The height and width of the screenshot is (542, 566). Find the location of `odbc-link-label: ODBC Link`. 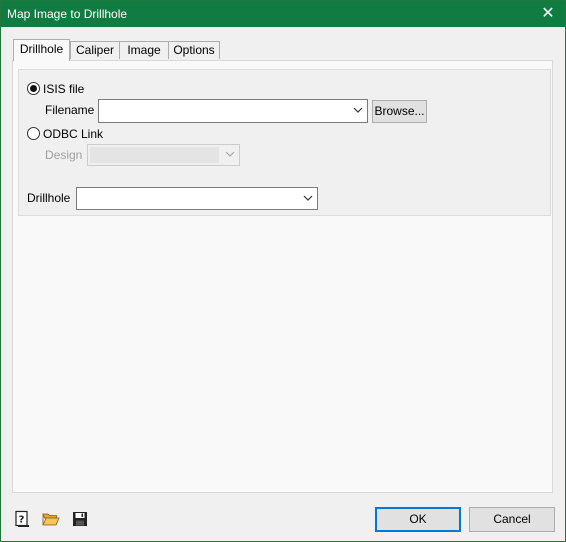

odbc-link-label: ODBC Link is located at coordinates (73, 134).